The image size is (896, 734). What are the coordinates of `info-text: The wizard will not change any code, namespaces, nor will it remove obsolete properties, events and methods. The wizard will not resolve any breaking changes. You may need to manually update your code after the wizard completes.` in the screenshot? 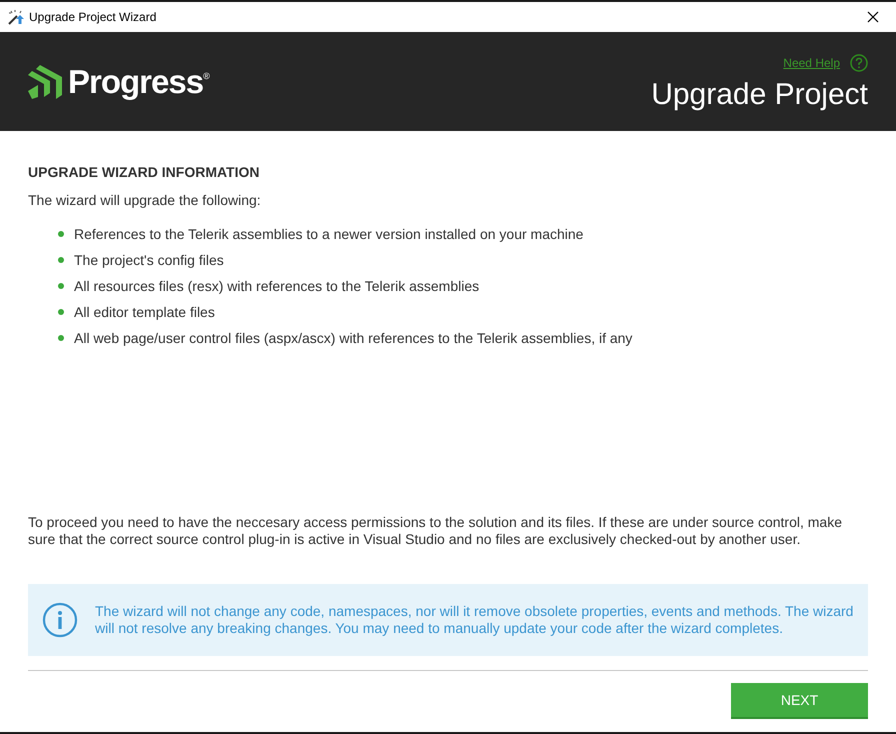 It's located at (474, 620).